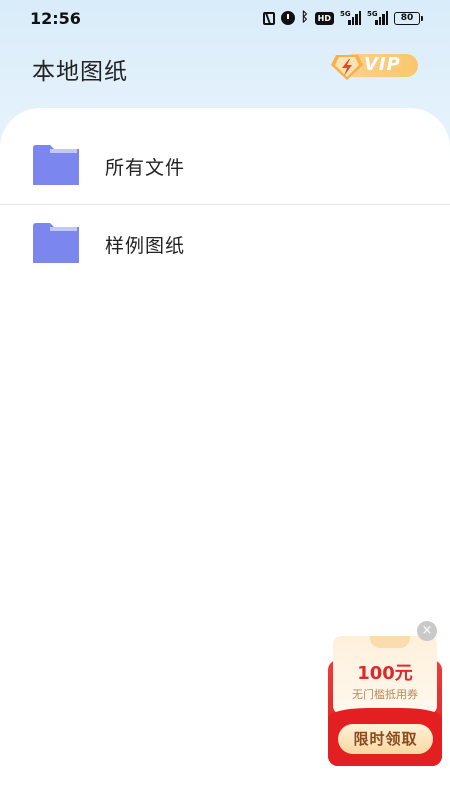 Image resolution: width=450 pixels, height=800 pixels. I want to click on vip-label: VIP, so click(382, 64).